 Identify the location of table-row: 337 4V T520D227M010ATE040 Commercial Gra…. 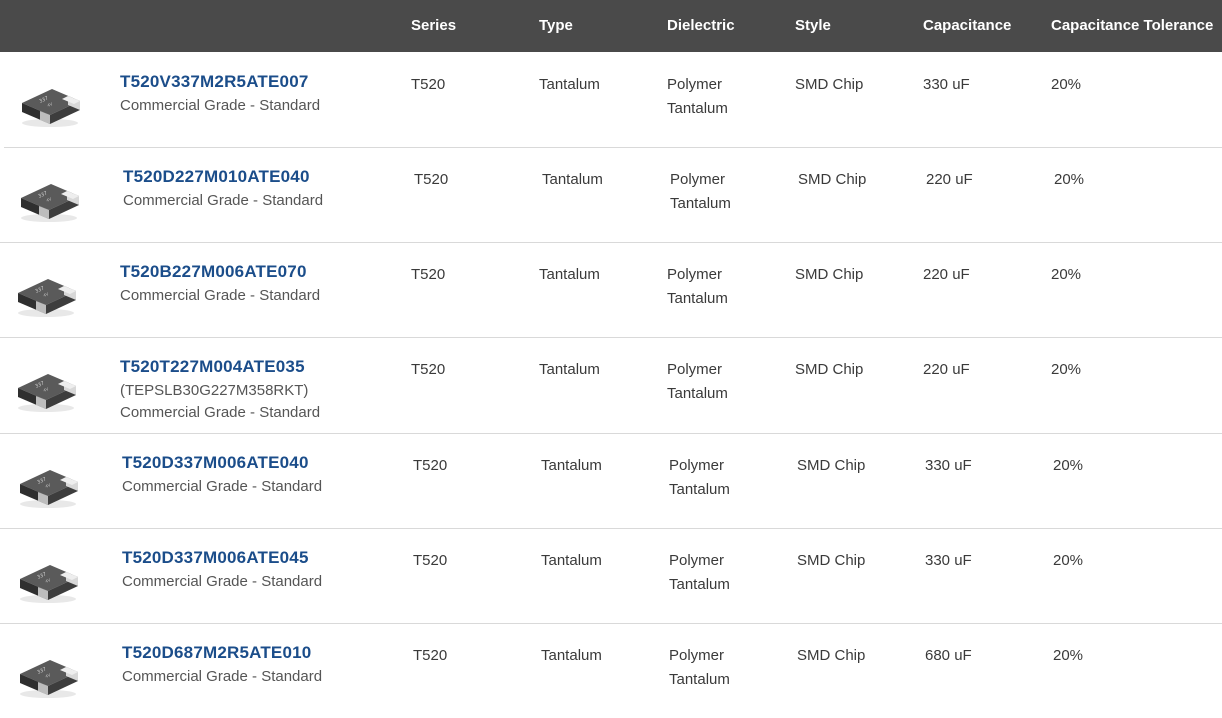
(611, 195).